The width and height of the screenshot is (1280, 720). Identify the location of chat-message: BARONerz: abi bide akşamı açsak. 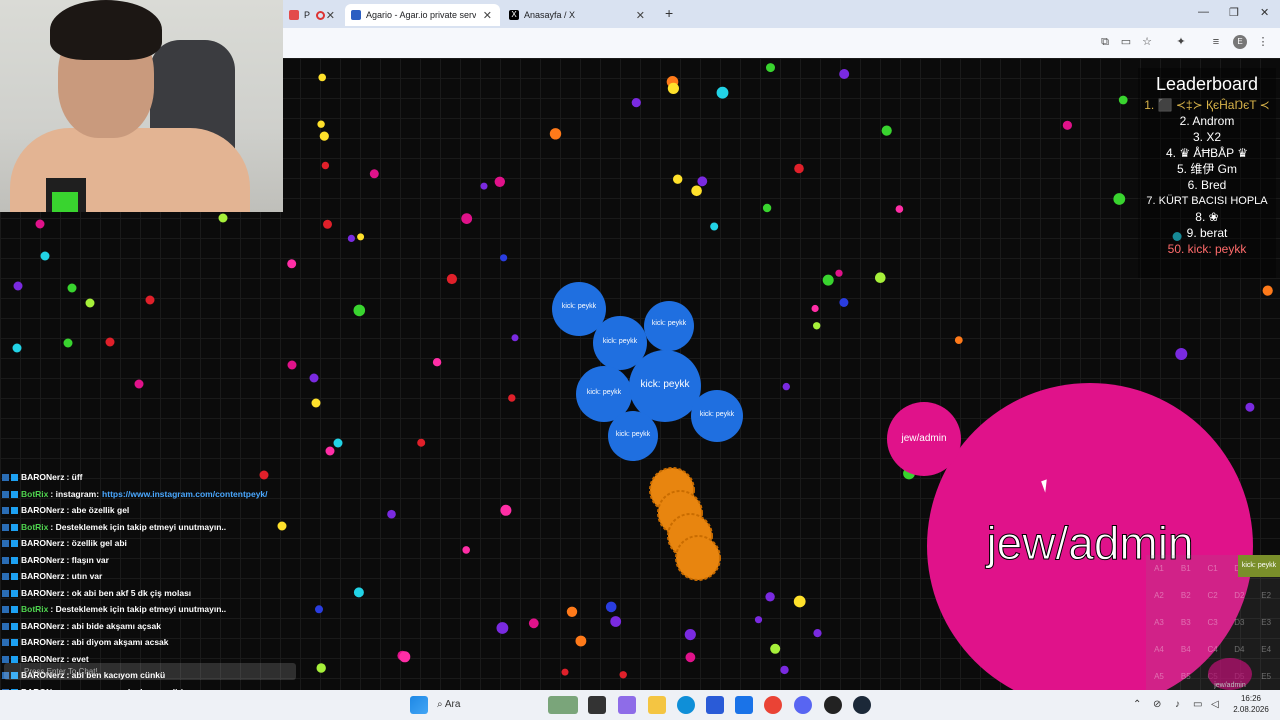
(81, 626).